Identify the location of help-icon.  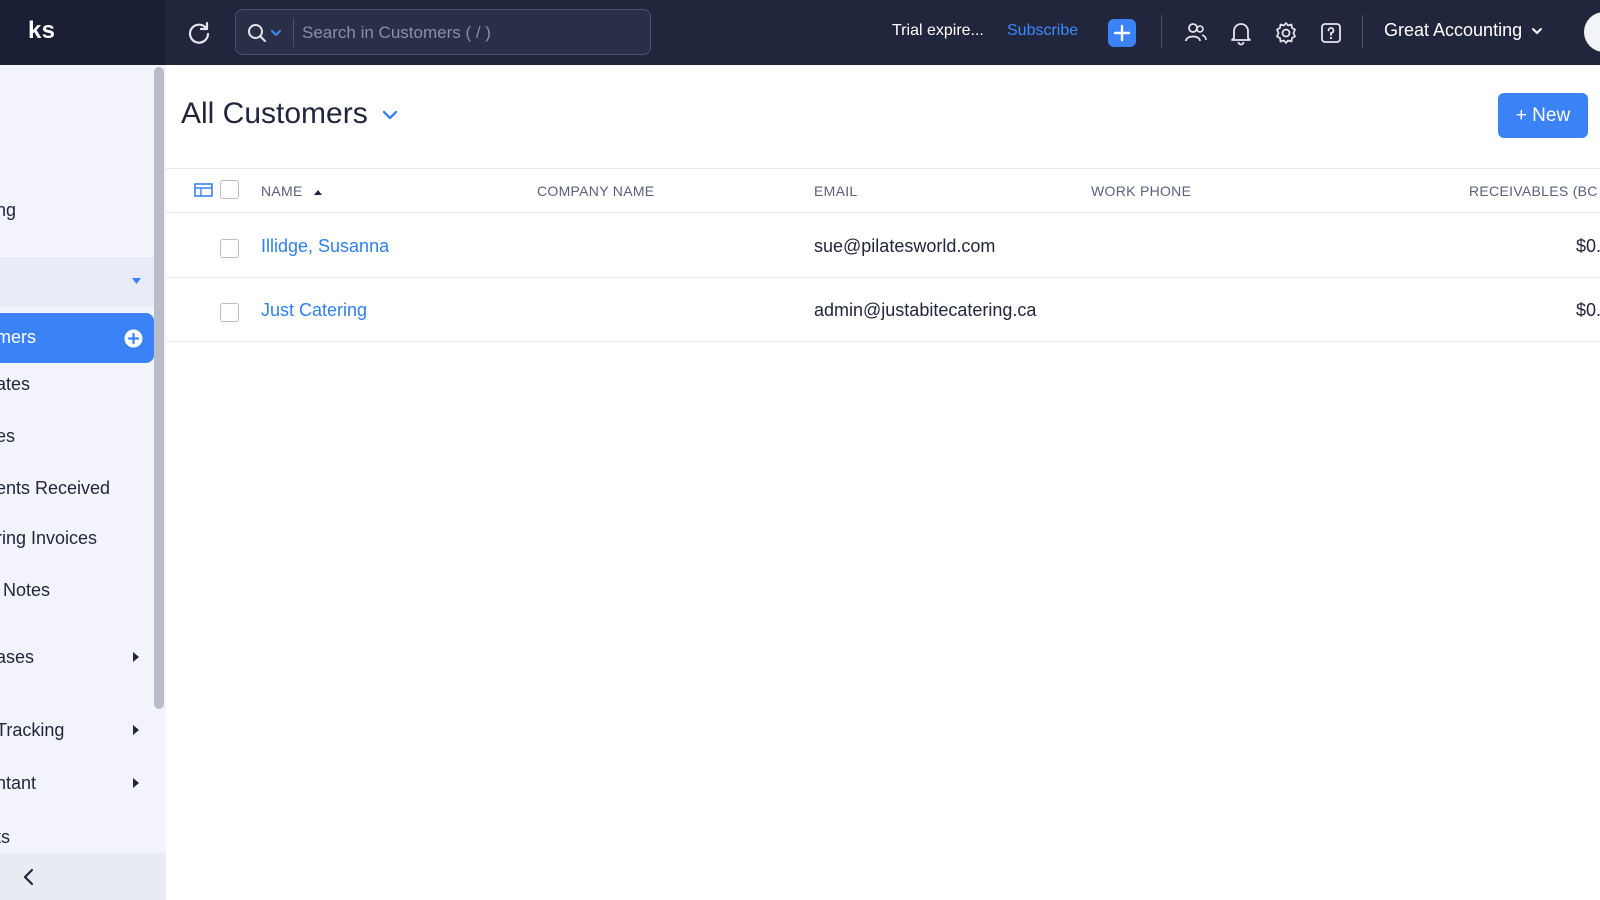
(1331, 33).